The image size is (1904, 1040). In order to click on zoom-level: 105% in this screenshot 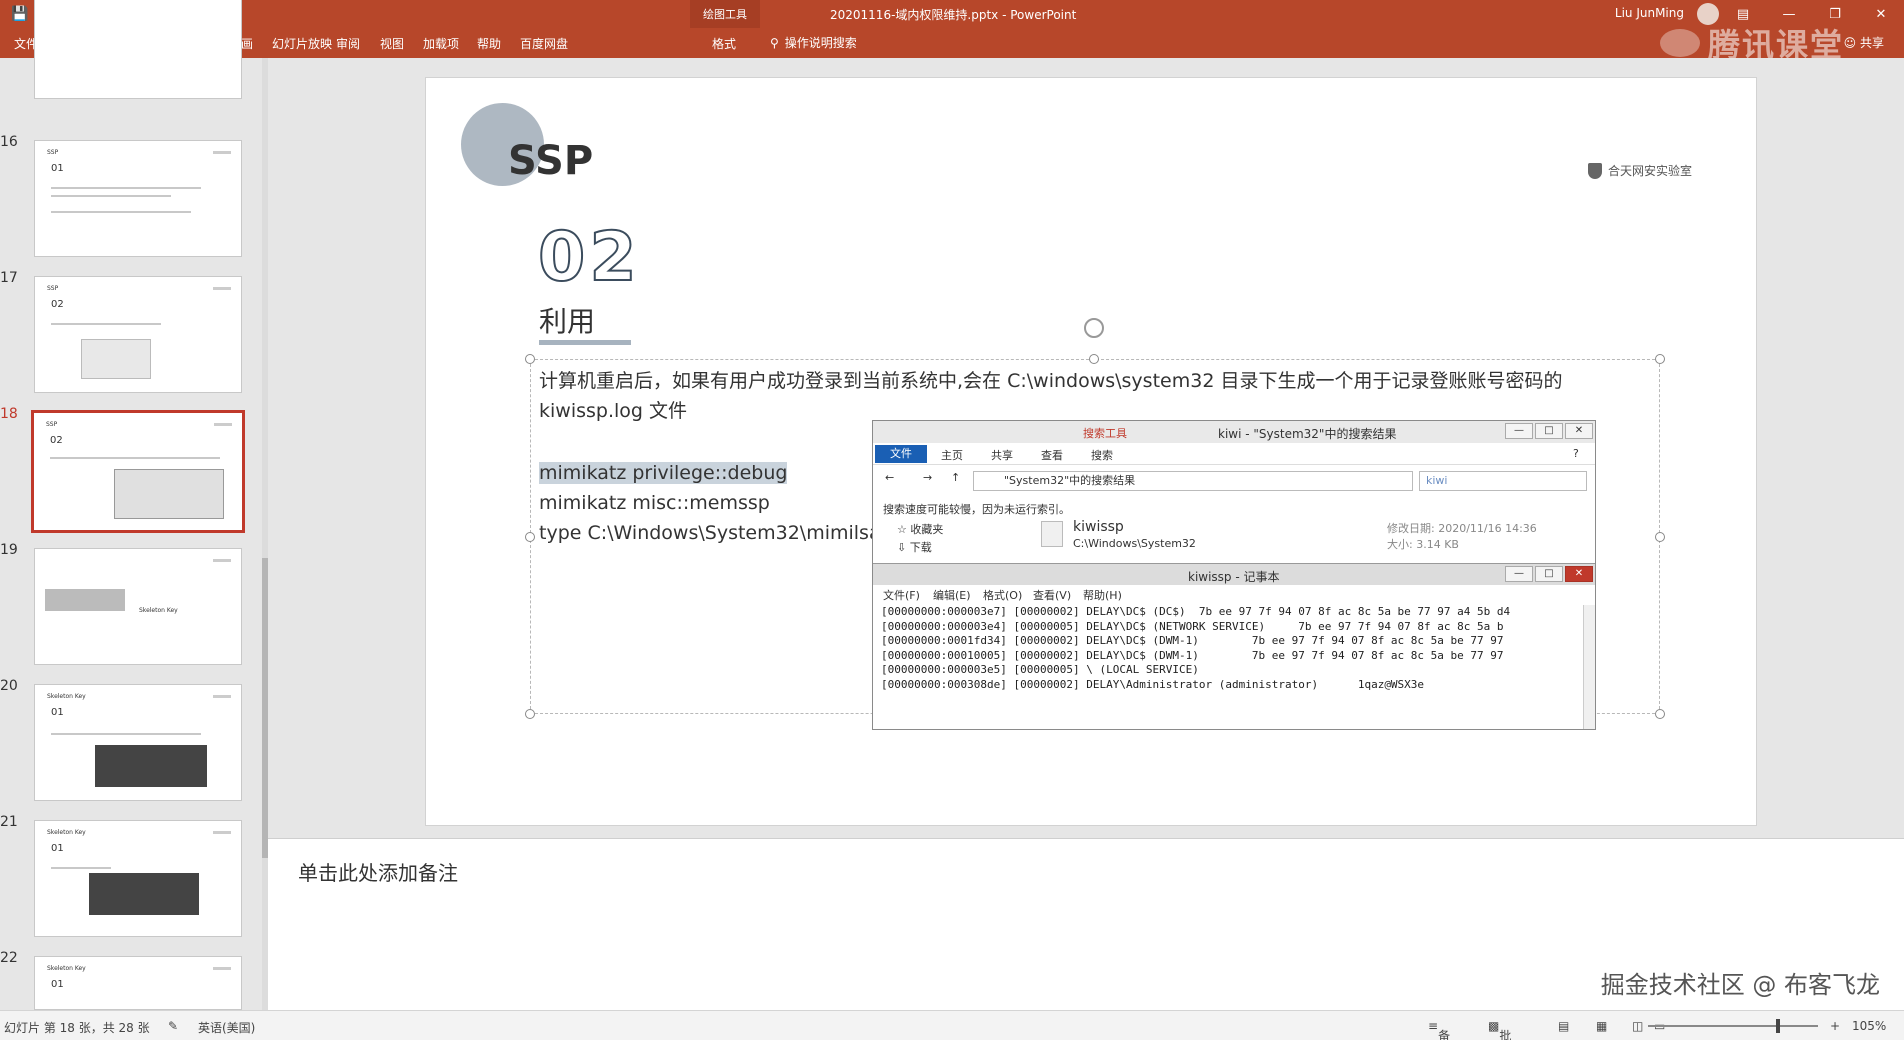, I will do `click(1869, 1026)`.